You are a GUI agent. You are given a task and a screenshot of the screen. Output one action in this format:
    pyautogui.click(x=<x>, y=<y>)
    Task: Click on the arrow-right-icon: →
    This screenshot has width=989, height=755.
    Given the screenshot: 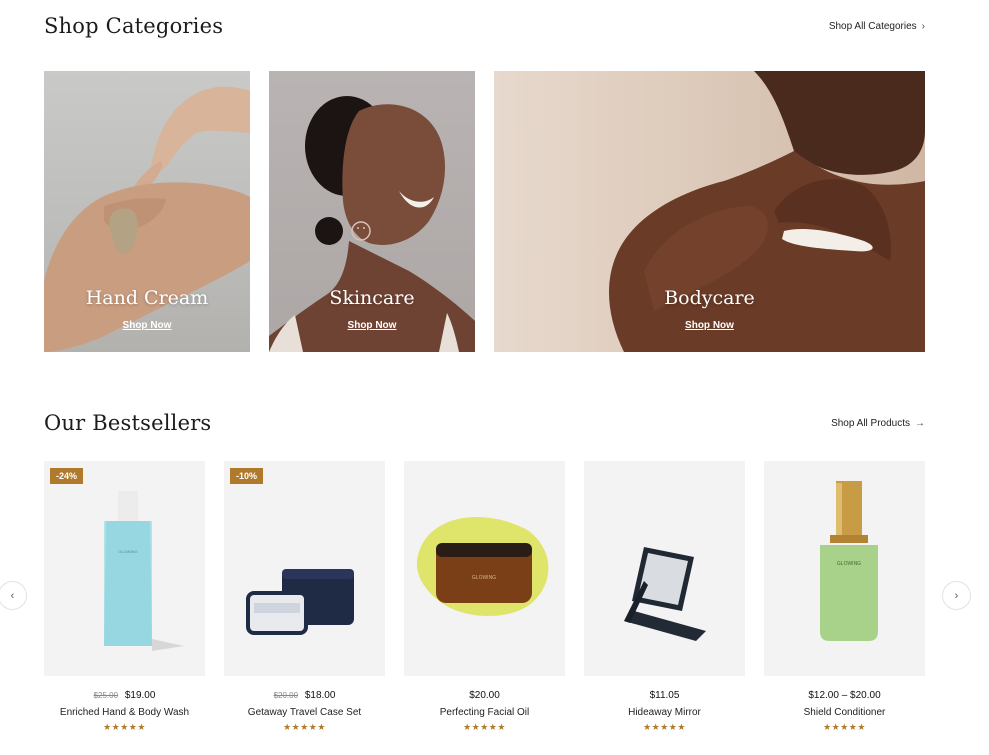 What is the action you would take?
    pyautogui.click(x=920, y=423)
    